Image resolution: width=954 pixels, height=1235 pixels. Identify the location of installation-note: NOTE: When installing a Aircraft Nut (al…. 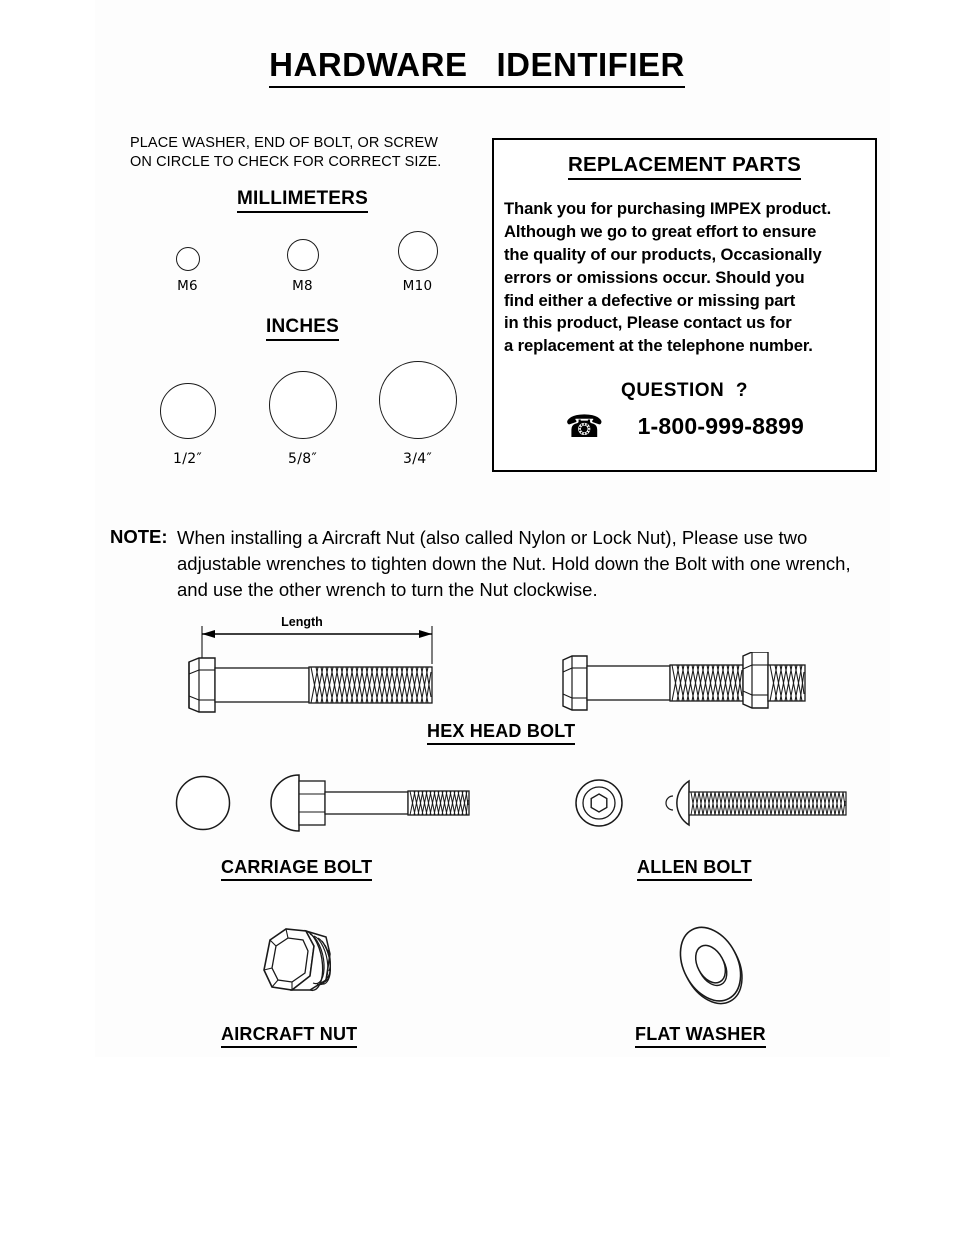
(497, 564).